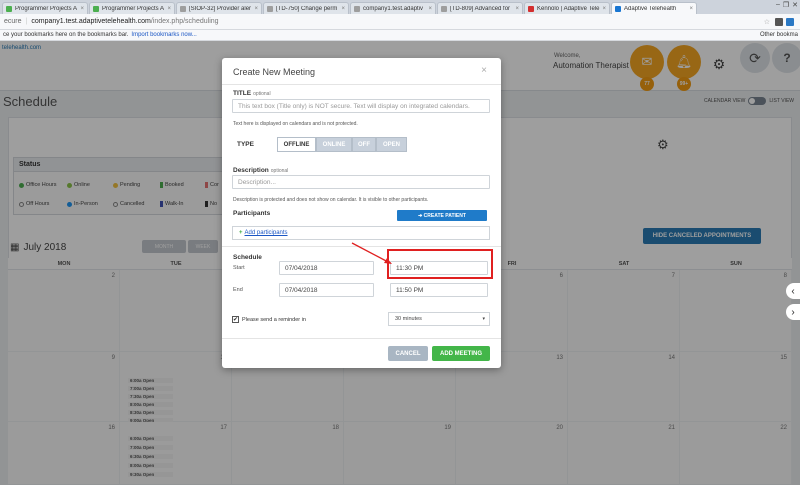 This screenshot has height=485, width=800. What do you see at coordinates (408, 319) in the screenshot?
I see `reminder-value: 30 minutes` at bounding box center [408, 319].